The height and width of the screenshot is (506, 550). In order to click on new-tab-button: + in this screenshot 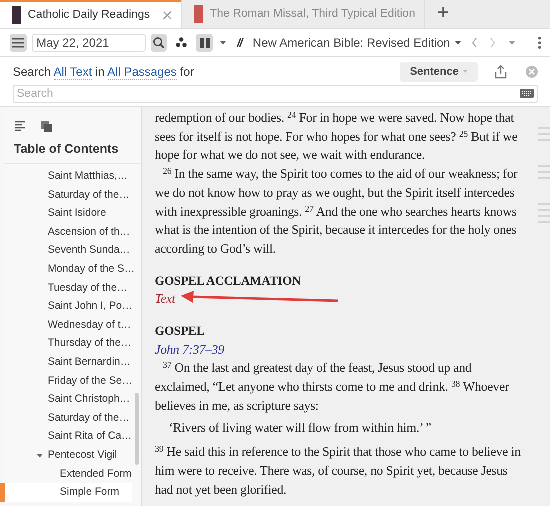, I will do `click(443, 14)`.